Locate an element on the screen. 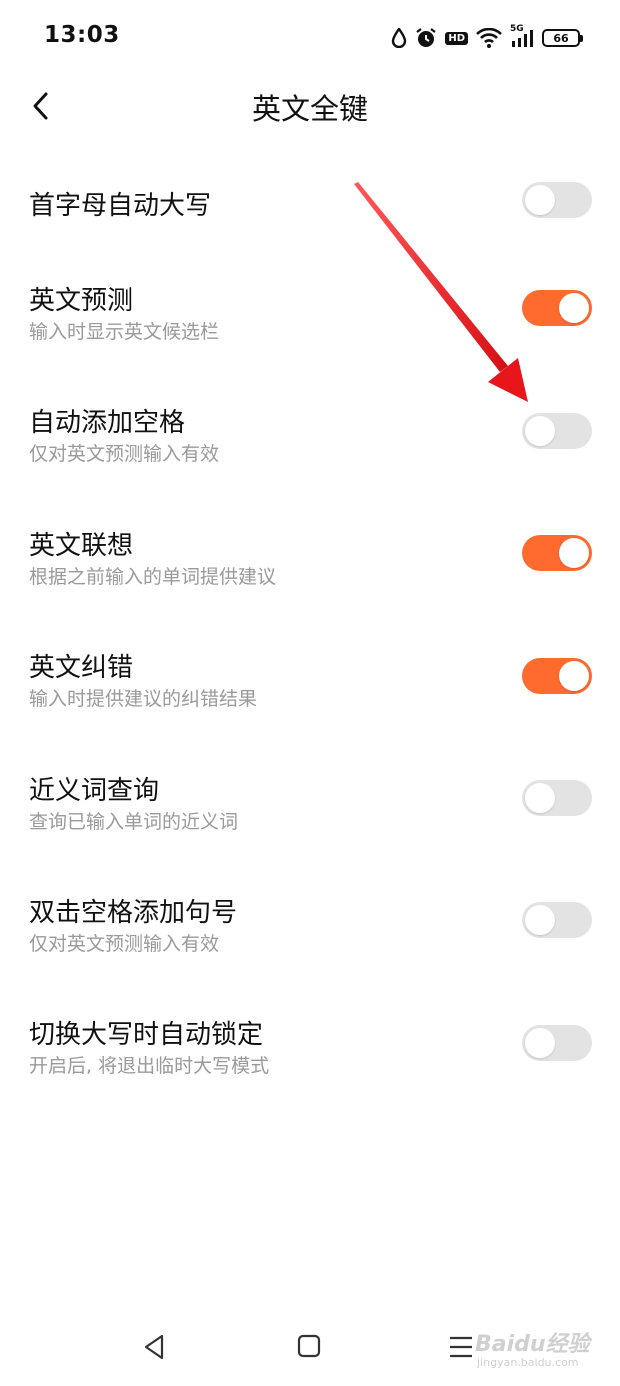 This screenshot has height=1386, width=620. setting-title: 英文联想 is located at coordinates (81, 546).